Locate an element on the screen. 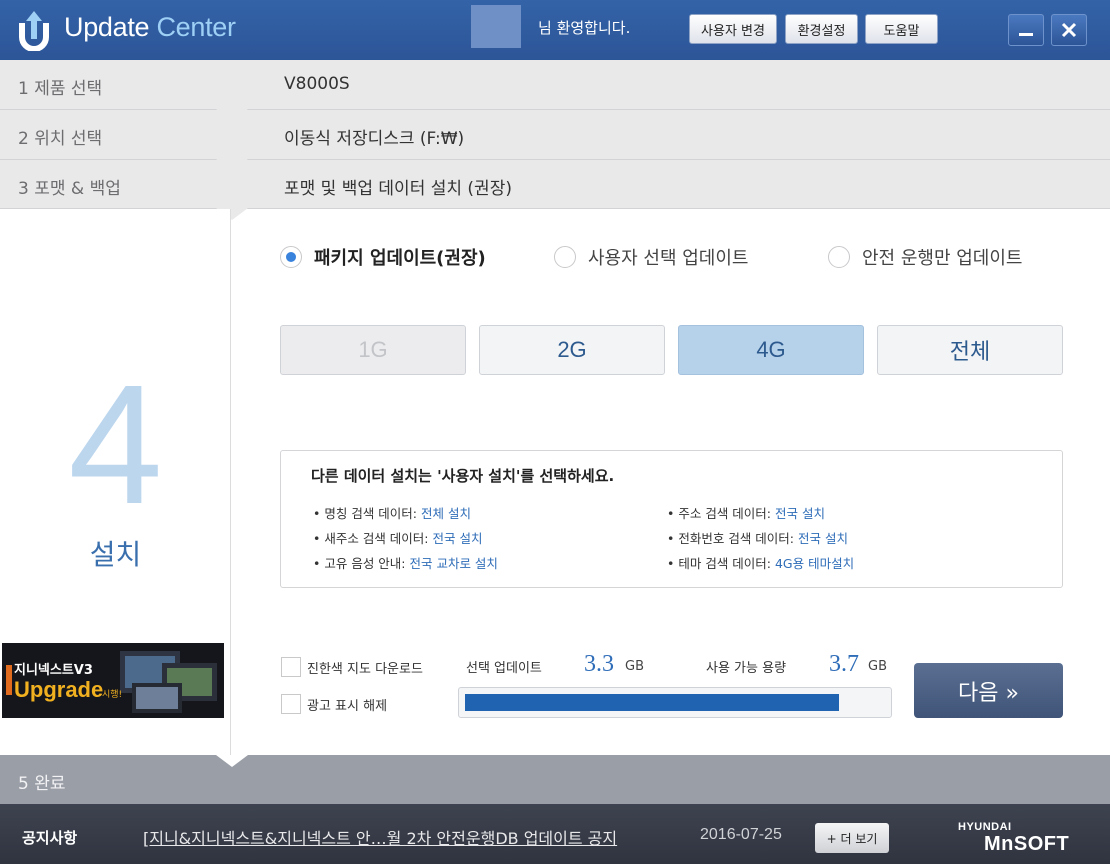  radio-safe-driving-update: 안전 운행만 업데이트 is located at coordinates (925, 257).